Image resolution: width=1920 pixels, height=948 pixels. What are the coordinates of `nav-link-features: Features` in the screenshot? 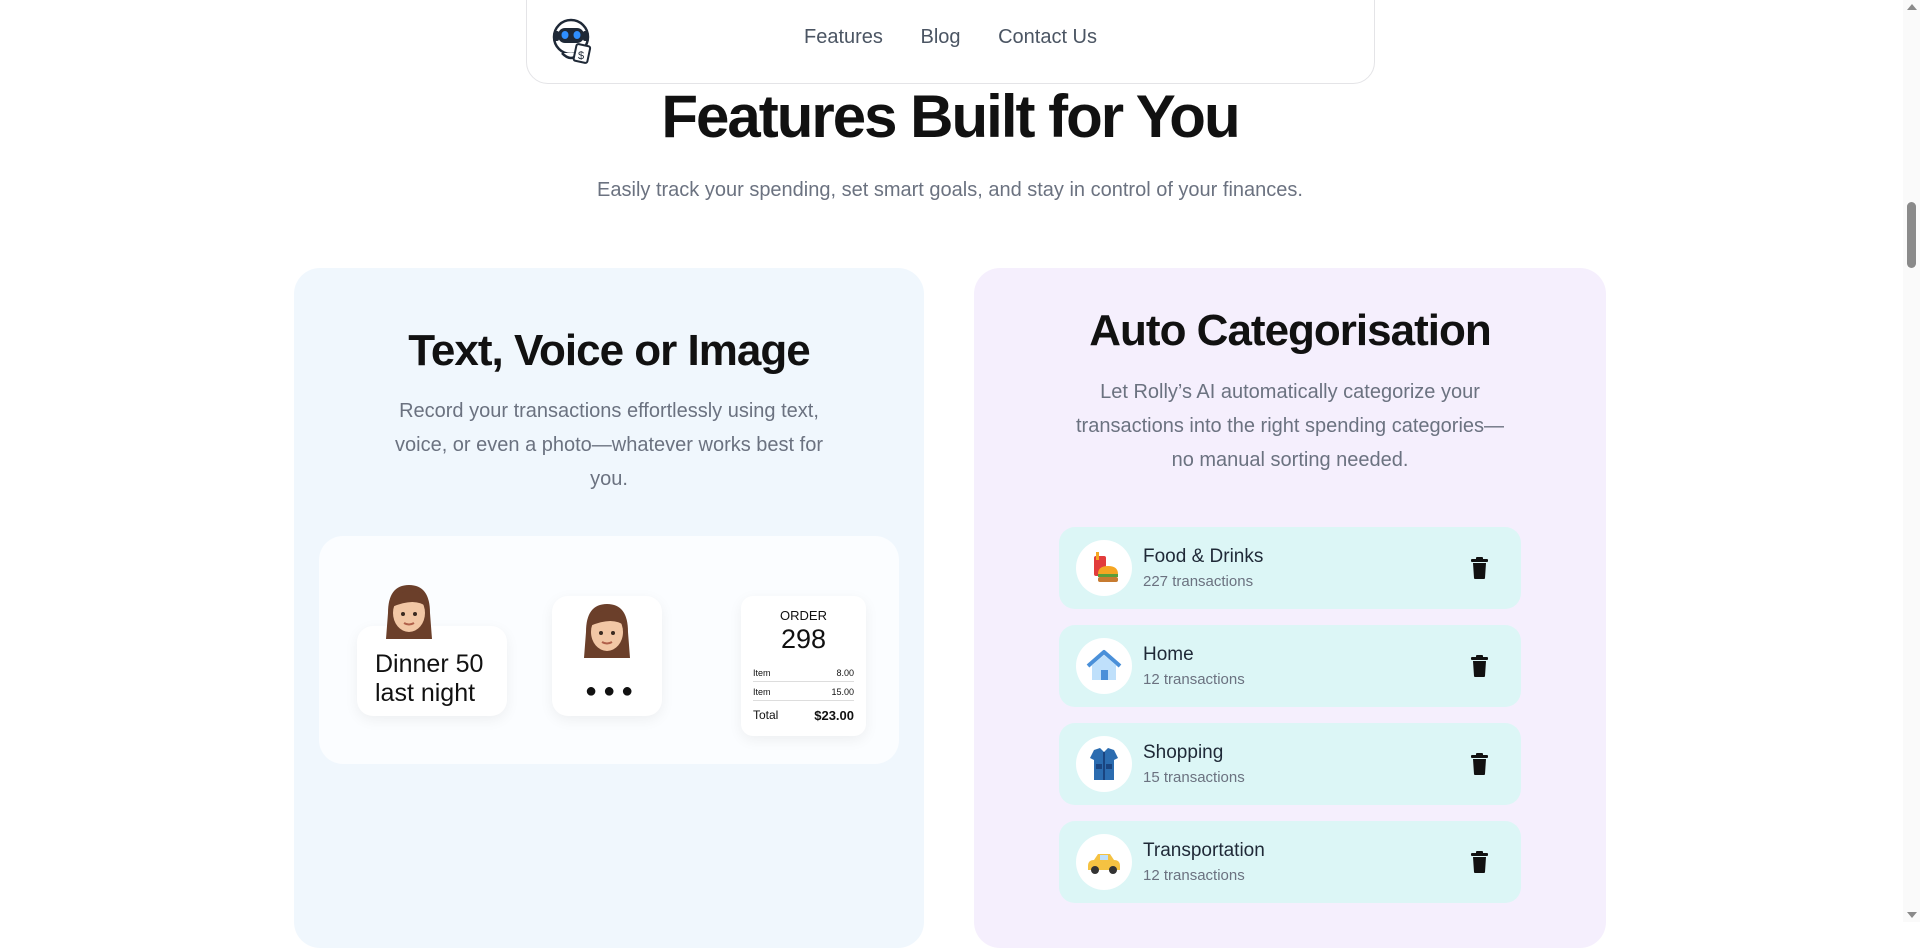 It's located at (843, 37).